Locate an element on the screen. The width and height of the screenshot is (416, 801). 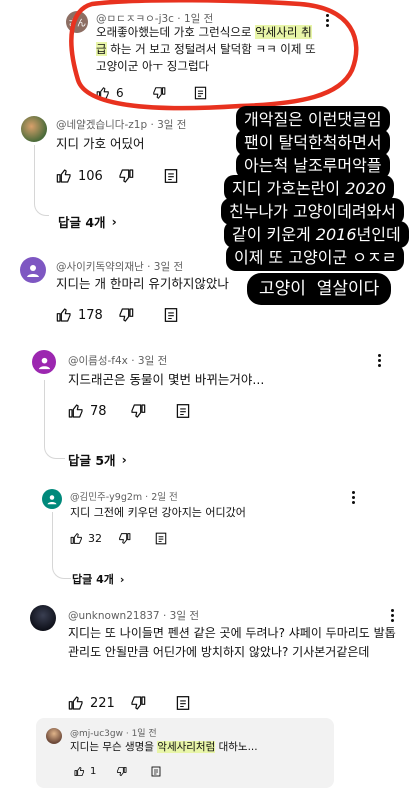
comment-actions: 106 is located at coordinates (117, 176).